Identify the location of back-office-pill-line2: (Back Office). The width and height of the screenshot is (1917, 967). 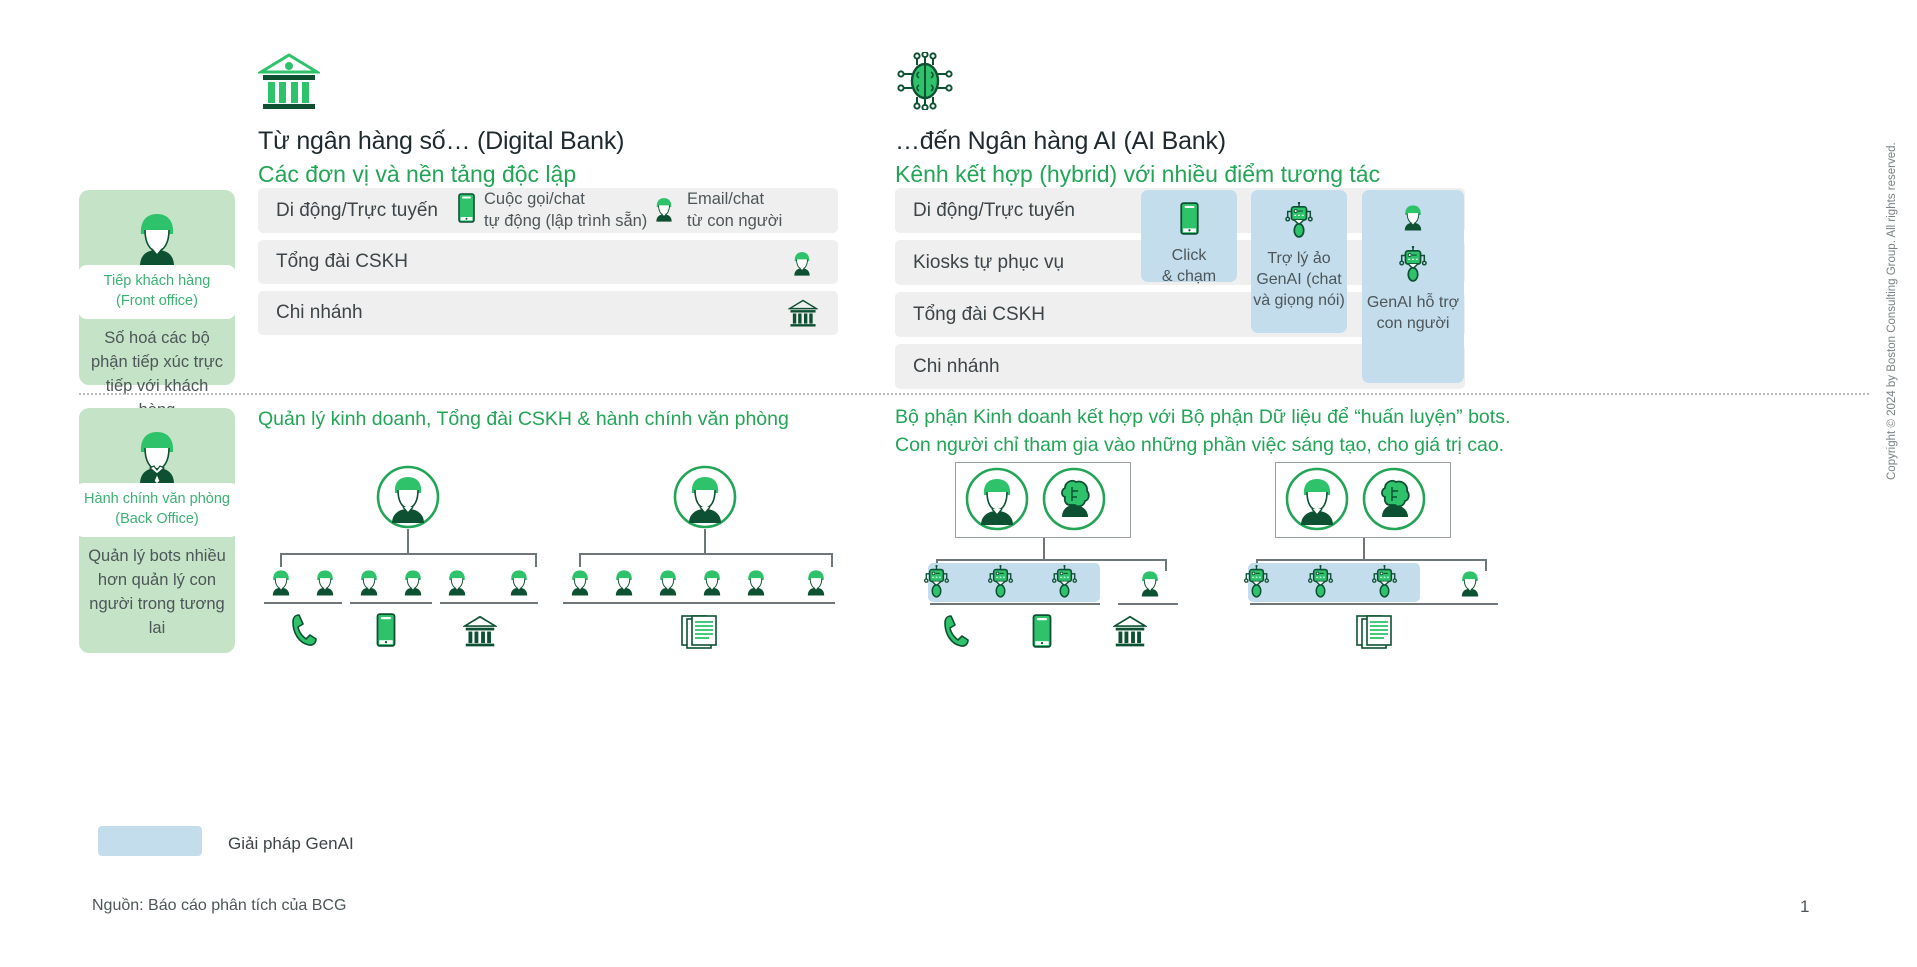
(157, 518).